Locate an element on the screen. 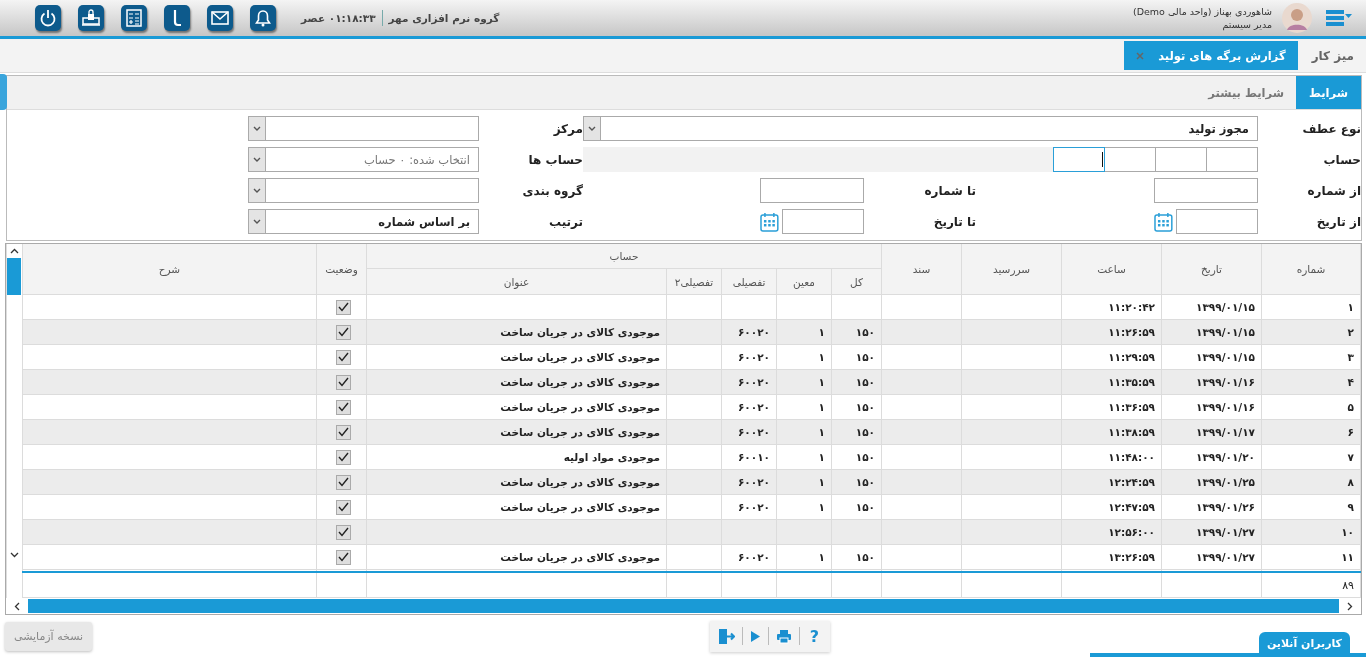 The width and height of the screenshot is (1366, 657). scroll-left-icon is located at coordinates (17, 606).